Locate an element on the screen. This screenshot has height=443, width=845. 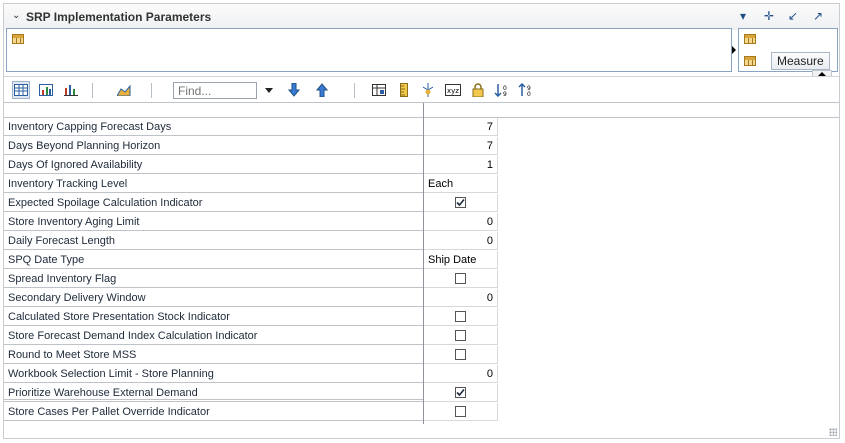
value-cell: Each is located at coordinates (461, 184).